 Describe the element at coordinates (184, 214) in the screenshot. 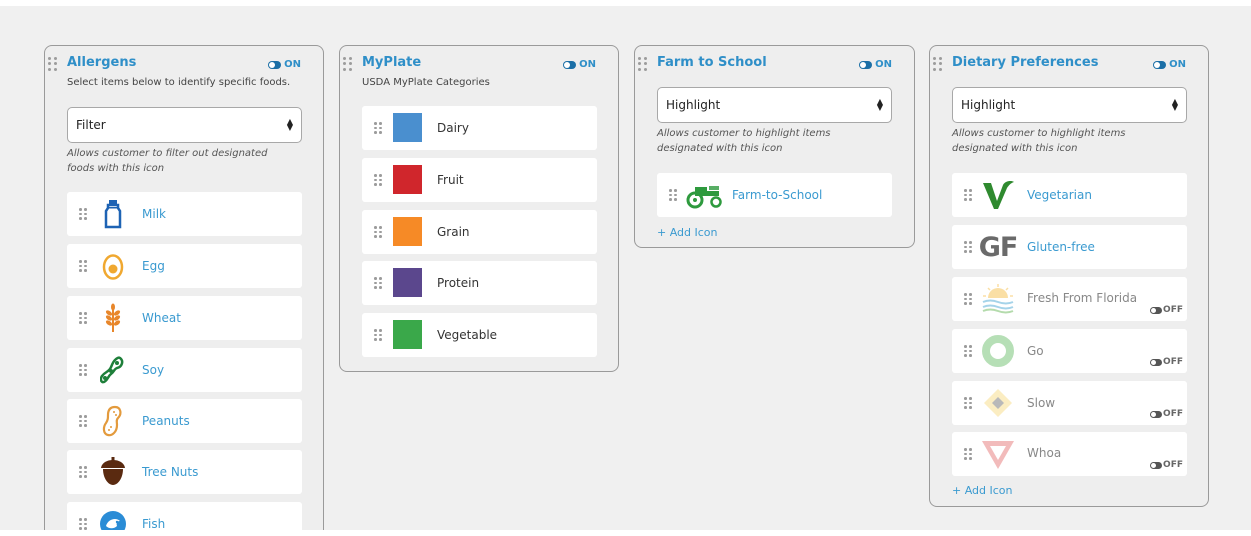

I see `list-item: Milk` at that location.